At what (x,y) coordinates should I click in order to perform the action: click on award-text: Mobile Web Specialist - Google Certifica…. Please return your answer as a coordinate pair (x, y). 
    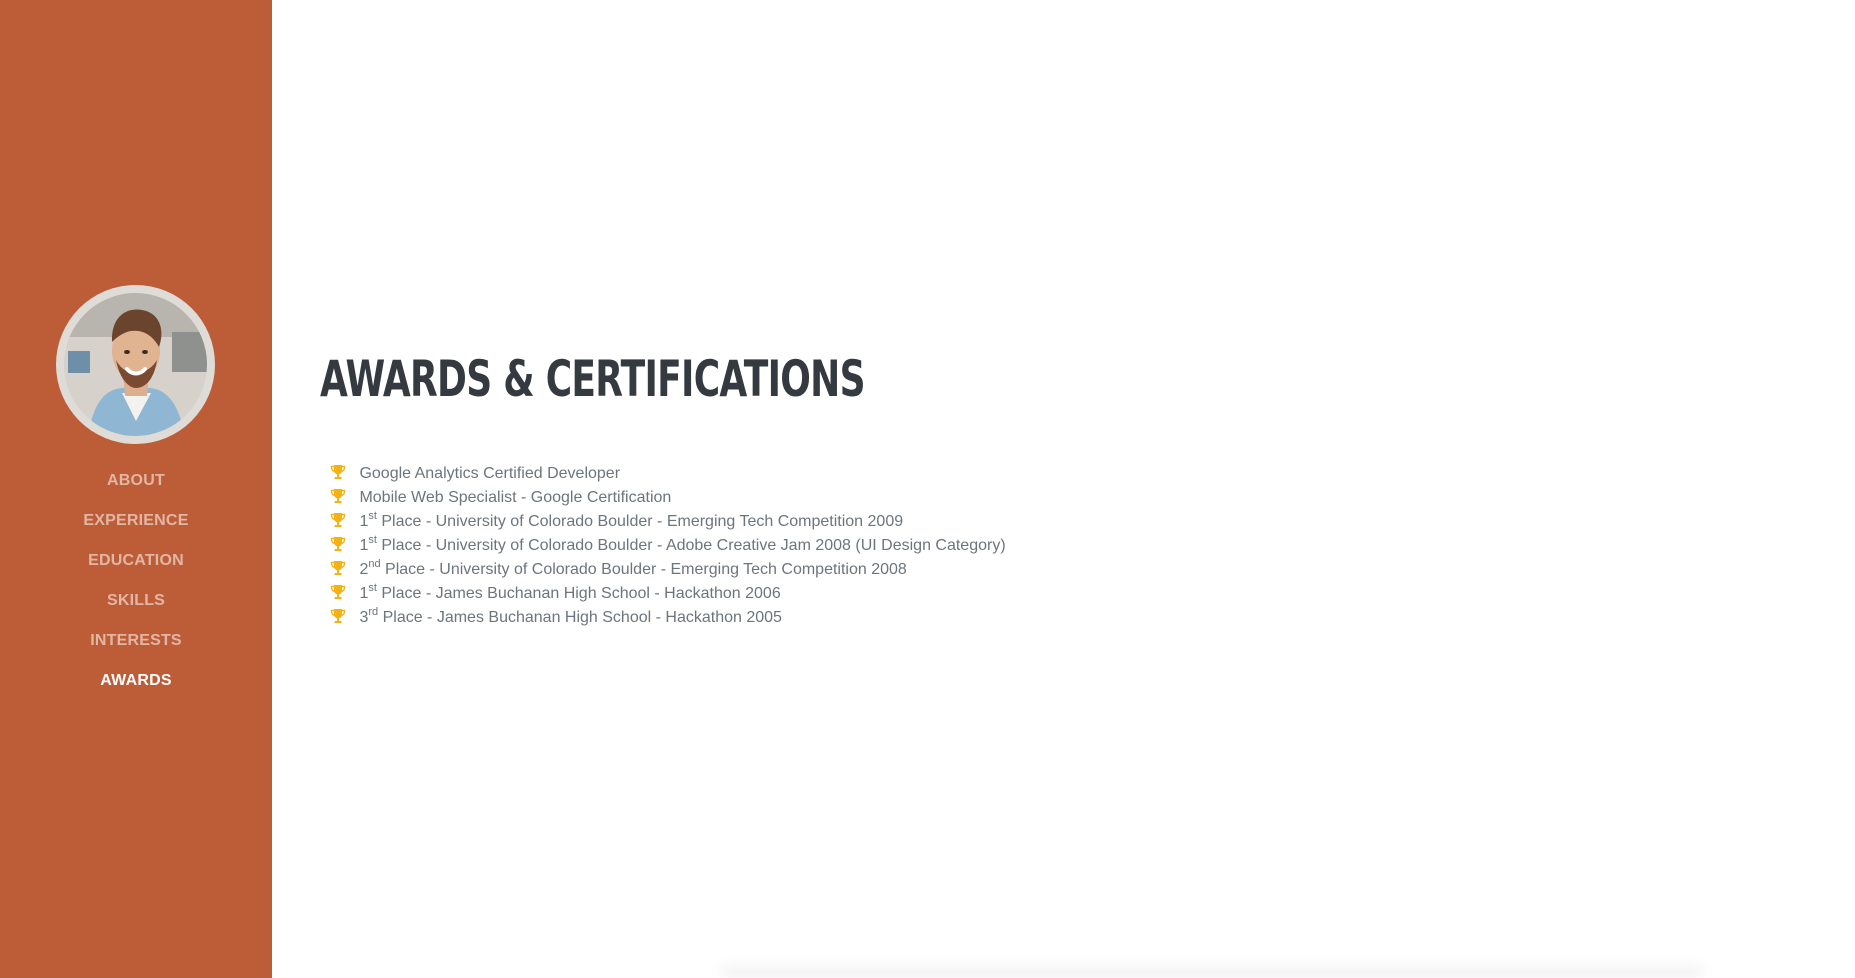
    Looking at the image, I should click on (515, 497).